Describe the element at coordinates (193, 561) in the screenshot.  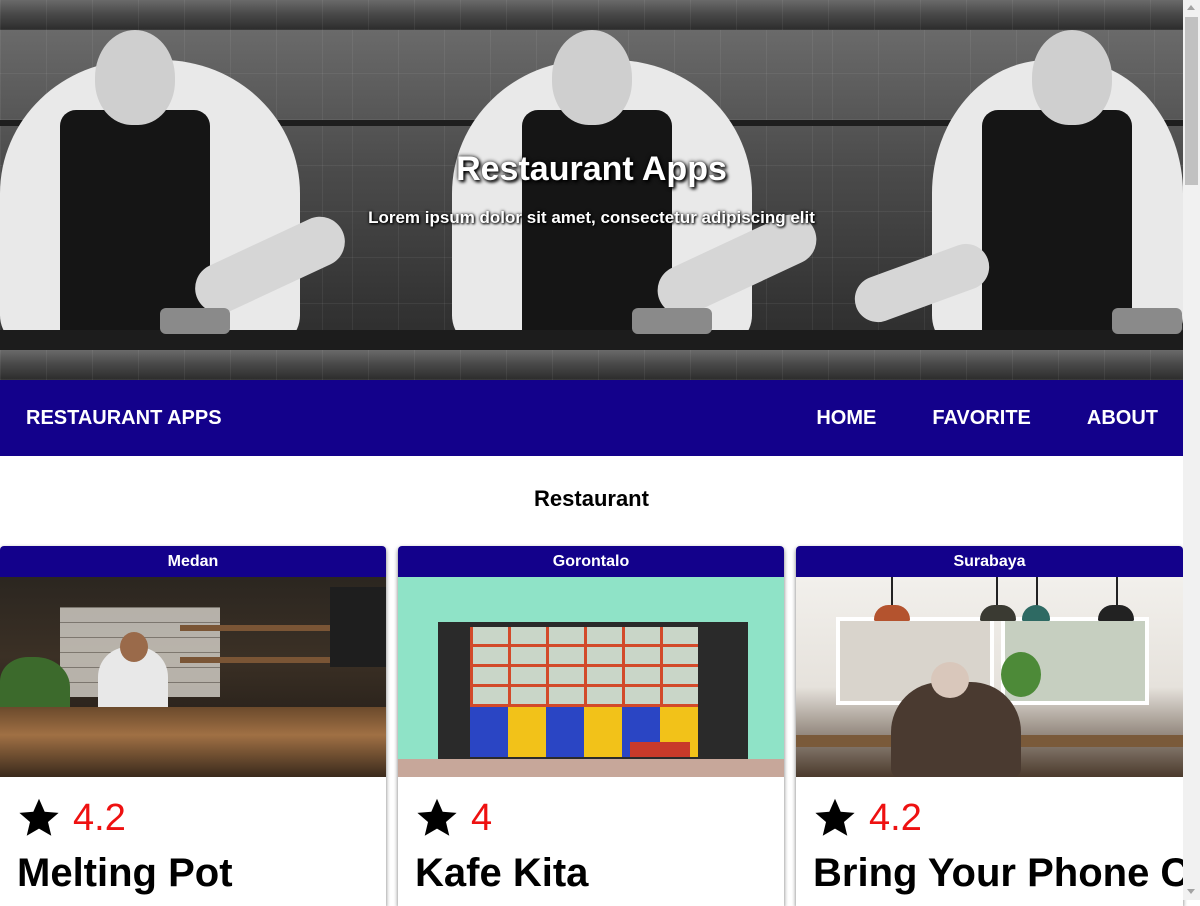
I see `restaurant-city: Medan` at that location.